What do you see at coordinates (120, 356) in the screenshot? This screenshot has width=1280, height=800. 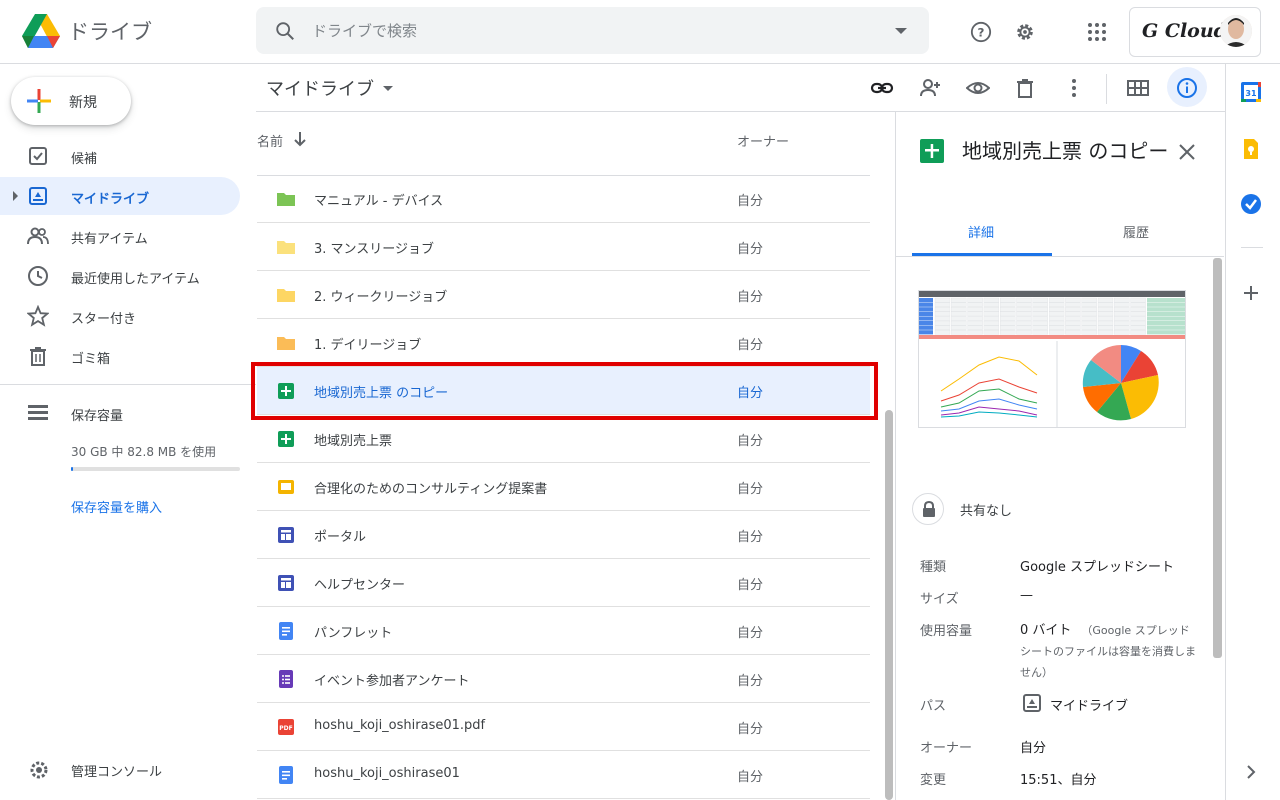 I see `sidebar-item-trash: ゴミ箱` at bounding box center [120, 356].